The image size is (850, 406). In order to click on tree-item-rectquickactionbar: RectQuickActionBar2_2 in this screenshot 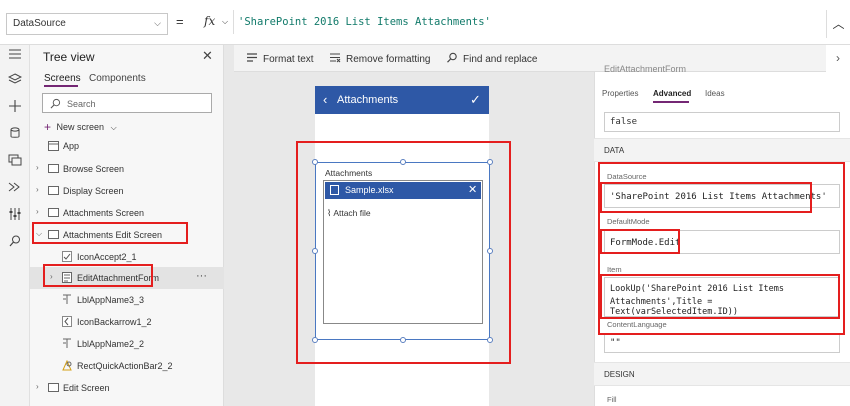, I will do `click(127, 366)`.